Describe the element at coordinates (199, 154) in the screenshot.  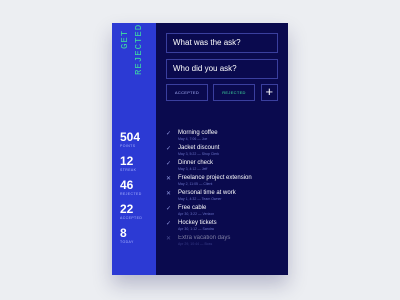
I see `item-meta: May 3, 5:22 — Shop Clerk` at that location.